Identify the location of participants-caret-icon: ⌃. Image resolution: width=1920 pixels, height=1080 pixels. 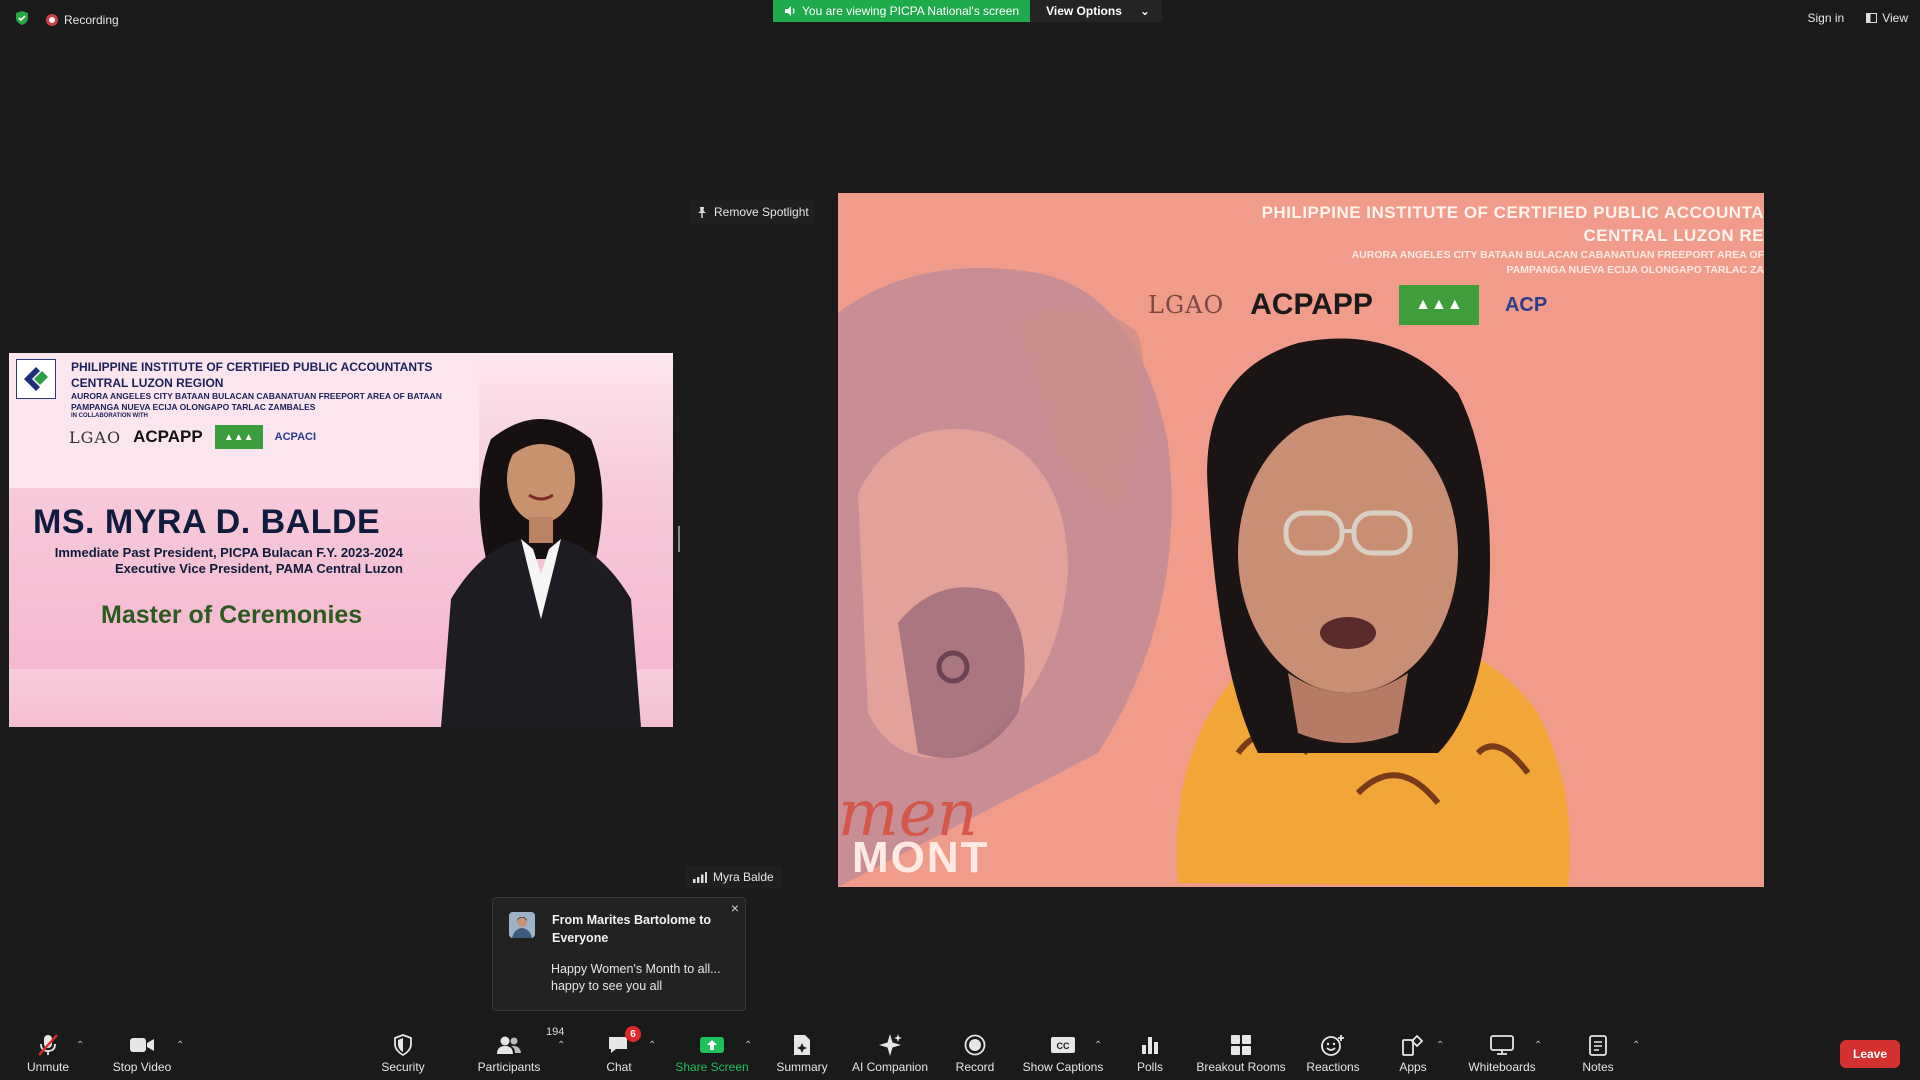
(561, 1045).